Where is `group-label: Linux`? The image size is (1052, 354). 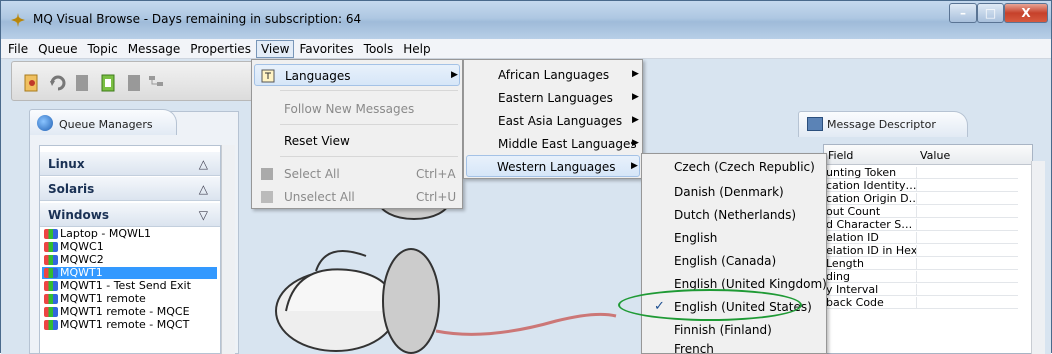 group-label: Linux is located at coordinates (66, 164).